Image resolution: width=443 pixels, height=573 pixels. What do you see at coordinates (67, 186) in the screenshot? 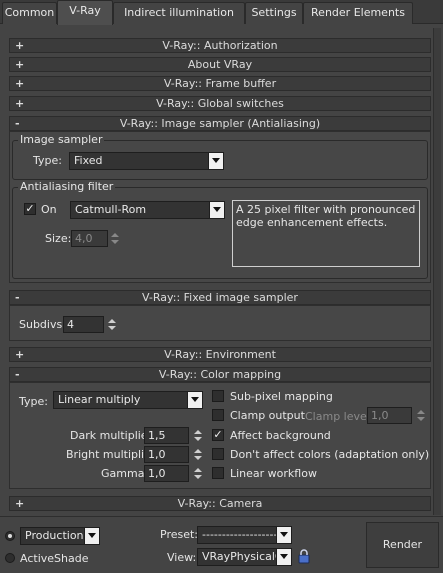
I see `antialiasing-filter-title: Antialiasing filter` at bounding box center [67, 186].